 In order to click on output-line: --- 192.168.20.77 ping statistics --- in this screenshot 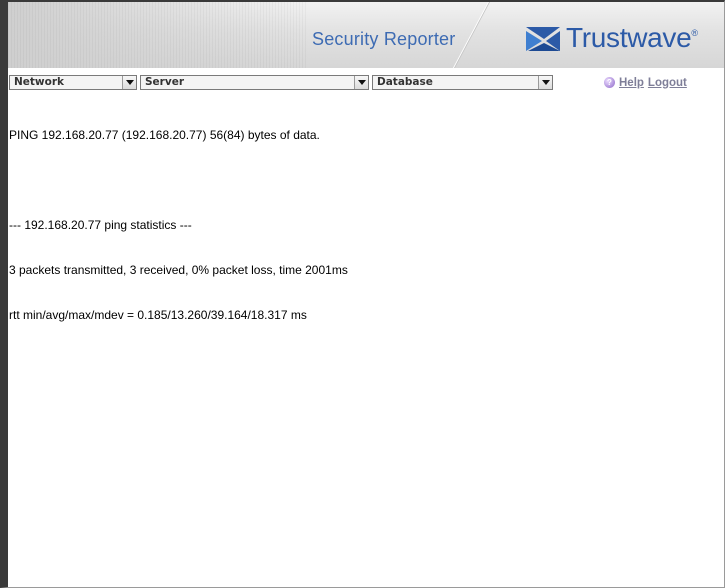, I will do `click(100, 225)`.